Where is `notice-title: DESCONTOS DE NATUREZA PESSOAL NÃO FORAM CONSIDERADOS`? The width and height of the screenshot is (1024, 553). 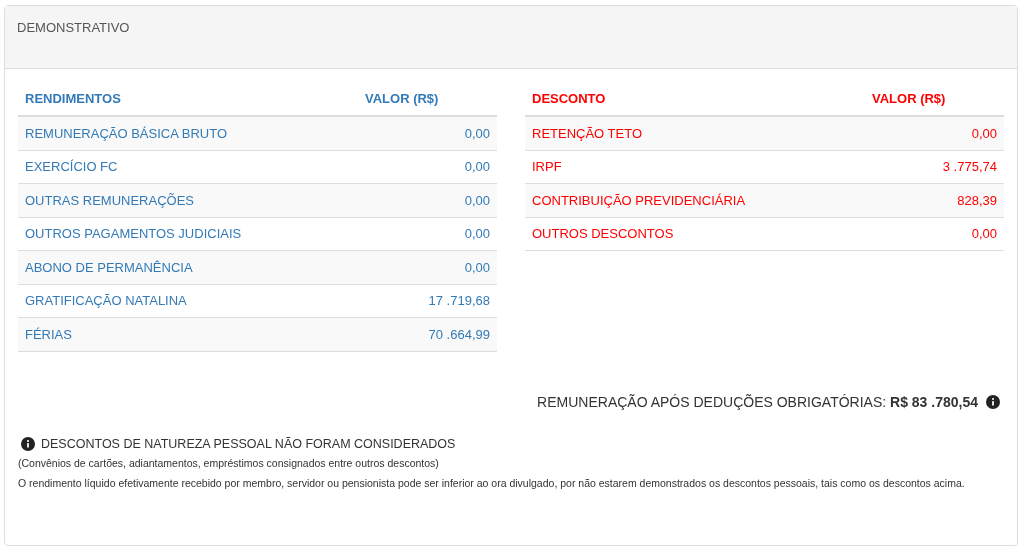 notice-title: DESCONTOS DE NATUREZA PESSOAL NÃO FORAM CONSIDERADOS is located at coordinates (248, 444).